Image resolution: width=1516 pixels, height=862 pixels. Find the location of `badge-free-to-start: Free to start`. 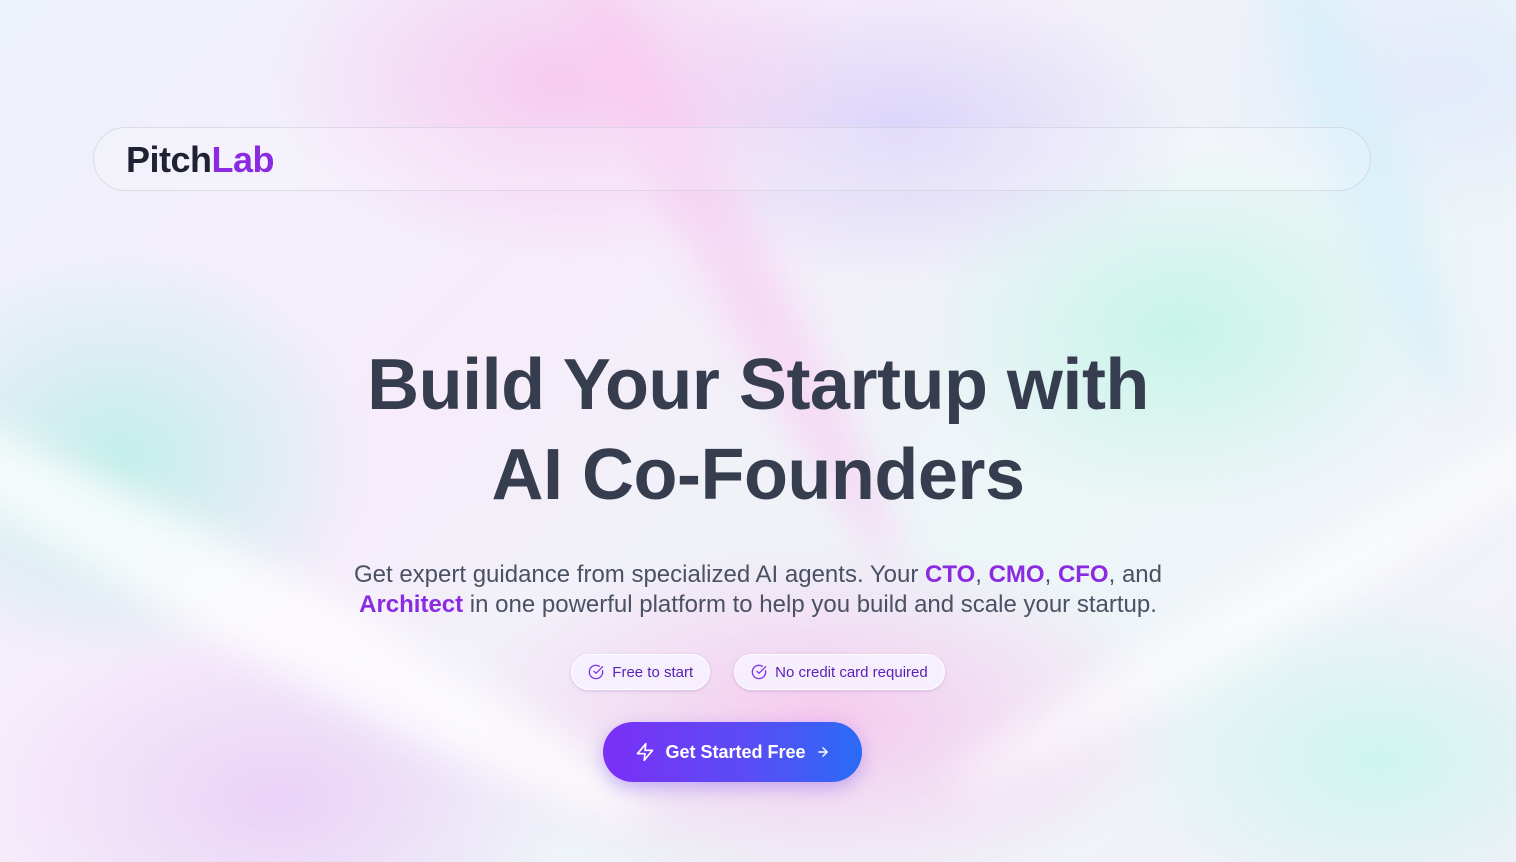

badge-free-to-start: Free to start is located at coordinates (641, 672).